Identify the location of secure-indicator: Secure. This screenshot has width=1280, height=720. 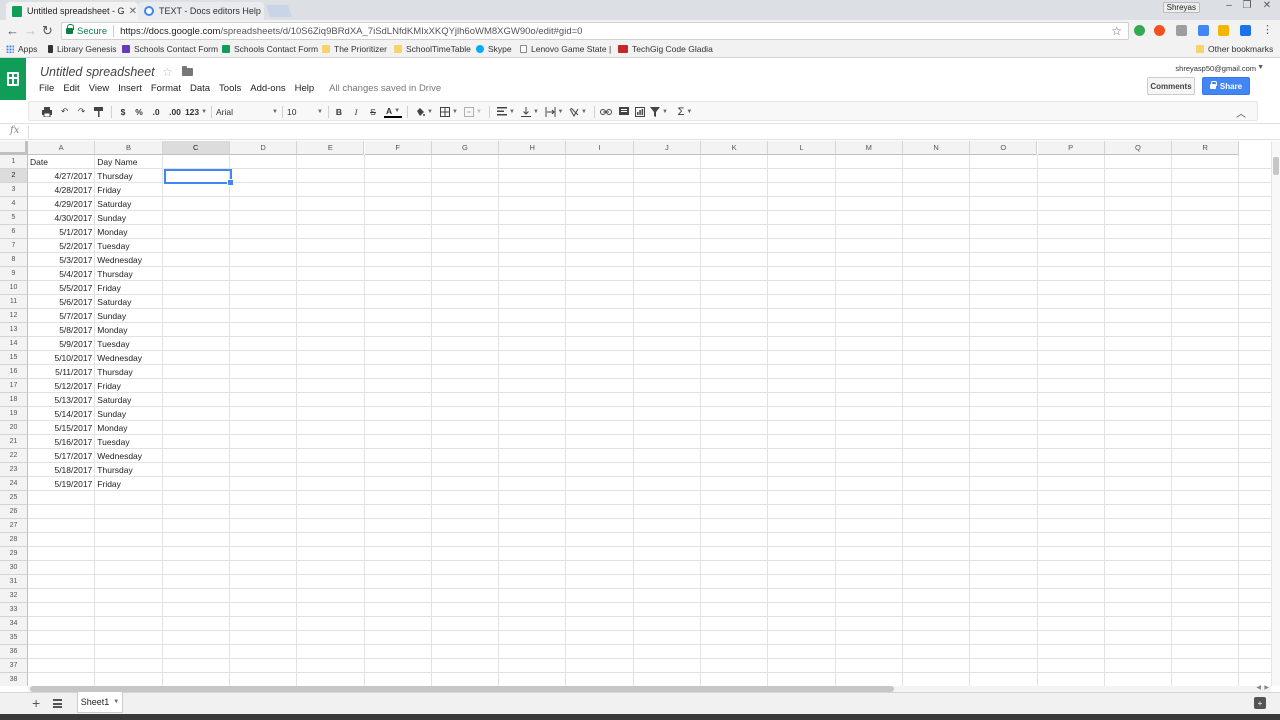
(86, 30).